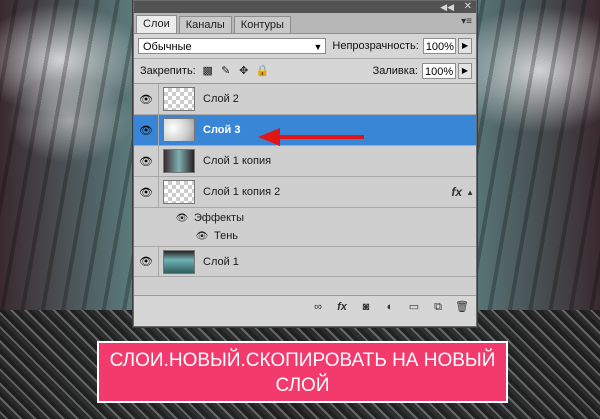  I want to click on layer-name: Слой 2, so click(221, 99).